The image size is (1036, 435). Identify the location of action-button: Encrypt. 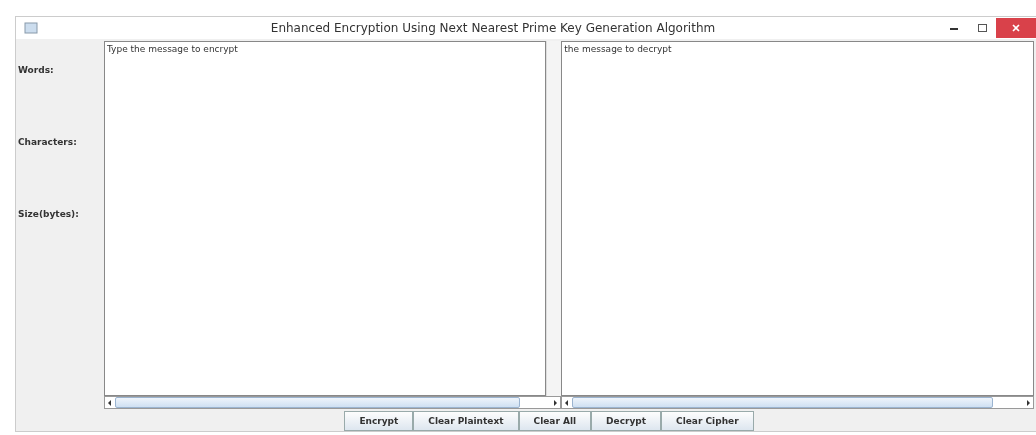
(379, 421).